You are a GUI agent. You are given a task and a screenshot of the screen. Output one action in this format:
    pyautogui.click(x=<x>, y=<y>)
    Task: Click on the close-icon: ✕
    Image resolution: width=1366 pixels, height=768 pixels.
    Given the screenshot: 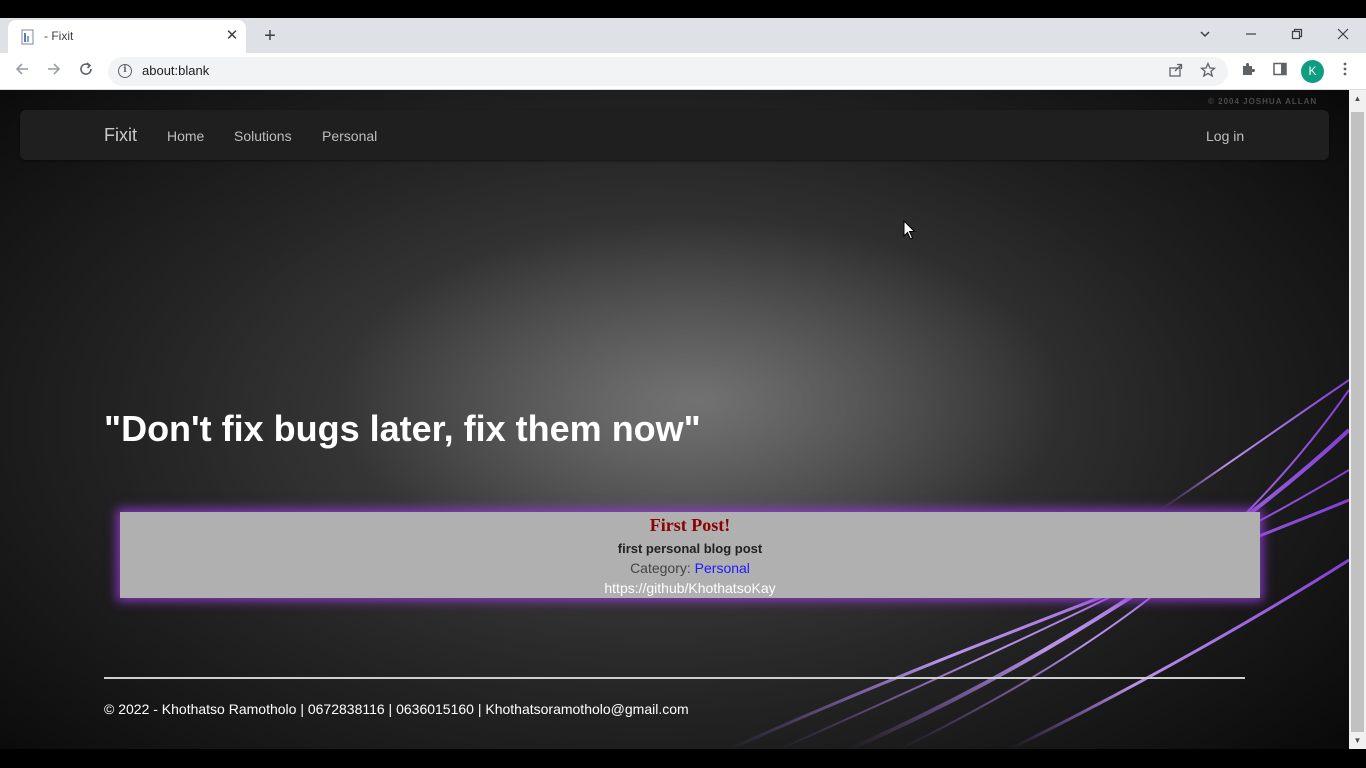 What is the action you would take?
    pyautogui.click(x=232, y=36)
    